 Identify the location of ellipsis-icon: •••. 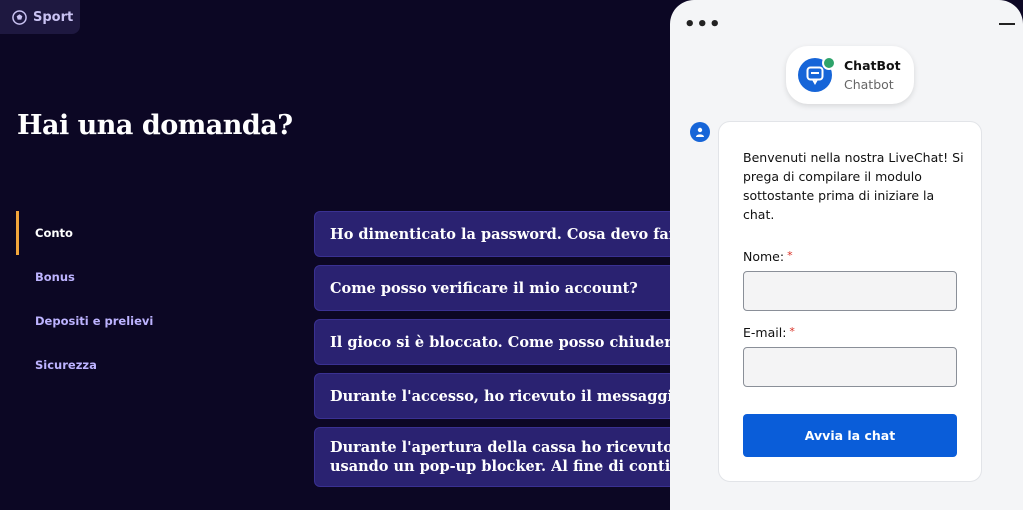
(703, 24).